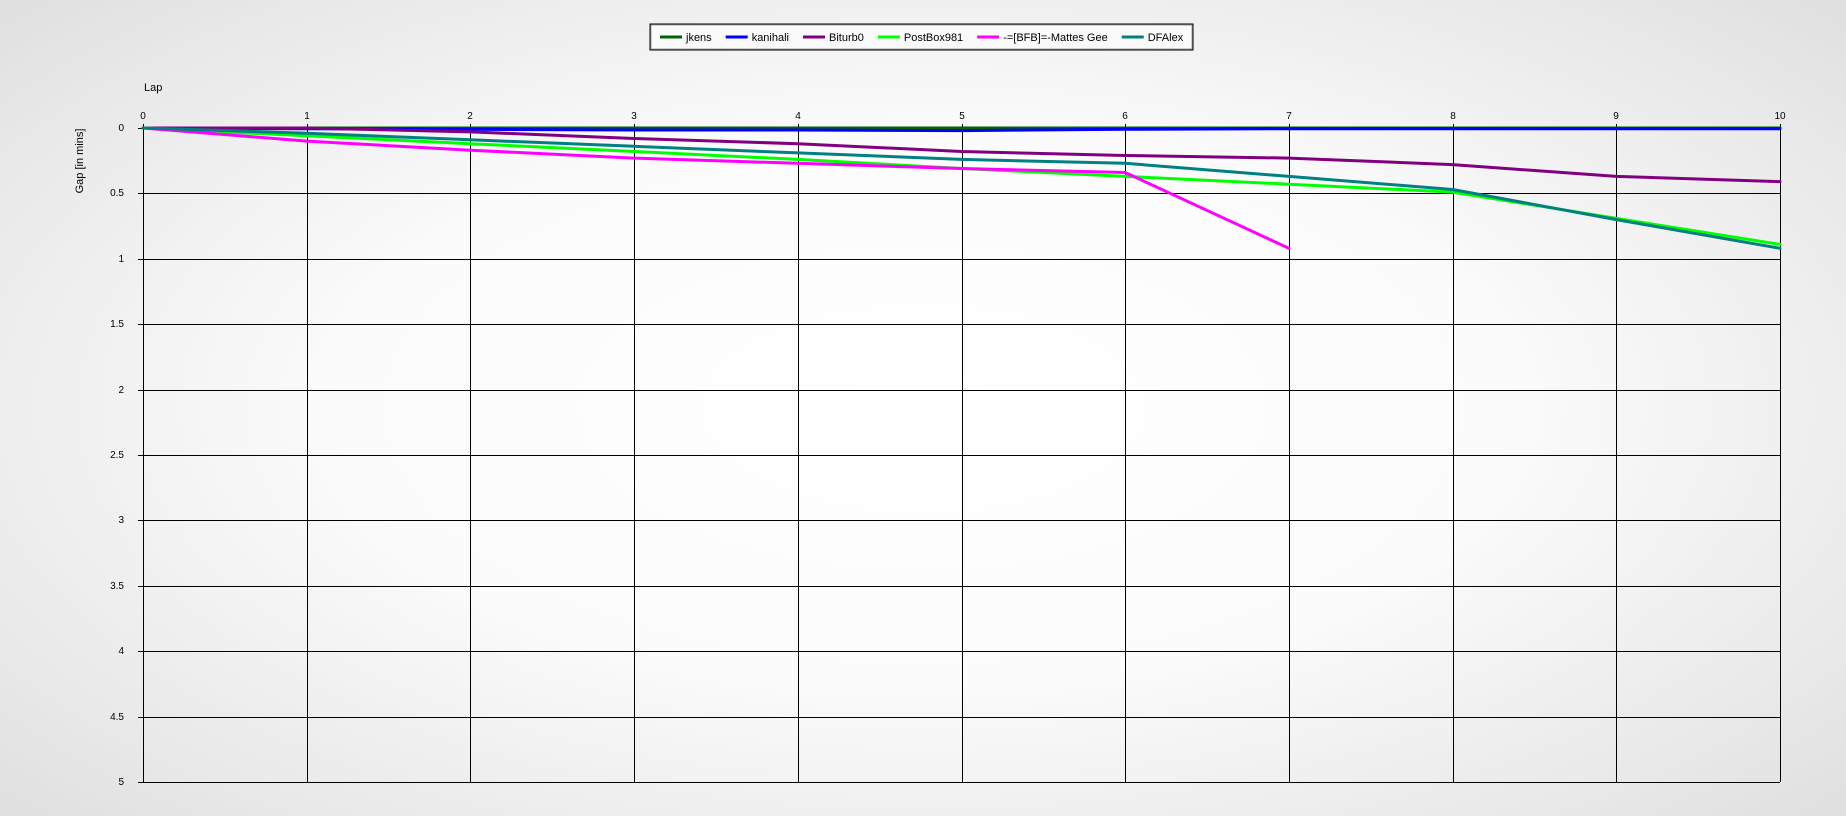  What do you see at coordinates (121, 782) in the screenshot?
I see `y-tick-label: 5` at bounding box center [121, 782].